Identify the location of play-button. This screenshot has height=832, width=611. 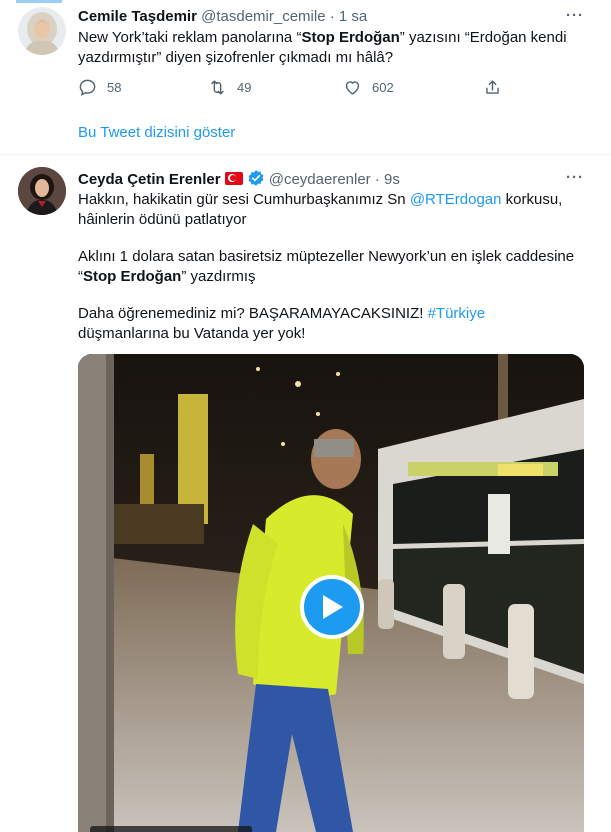
(332, 607).